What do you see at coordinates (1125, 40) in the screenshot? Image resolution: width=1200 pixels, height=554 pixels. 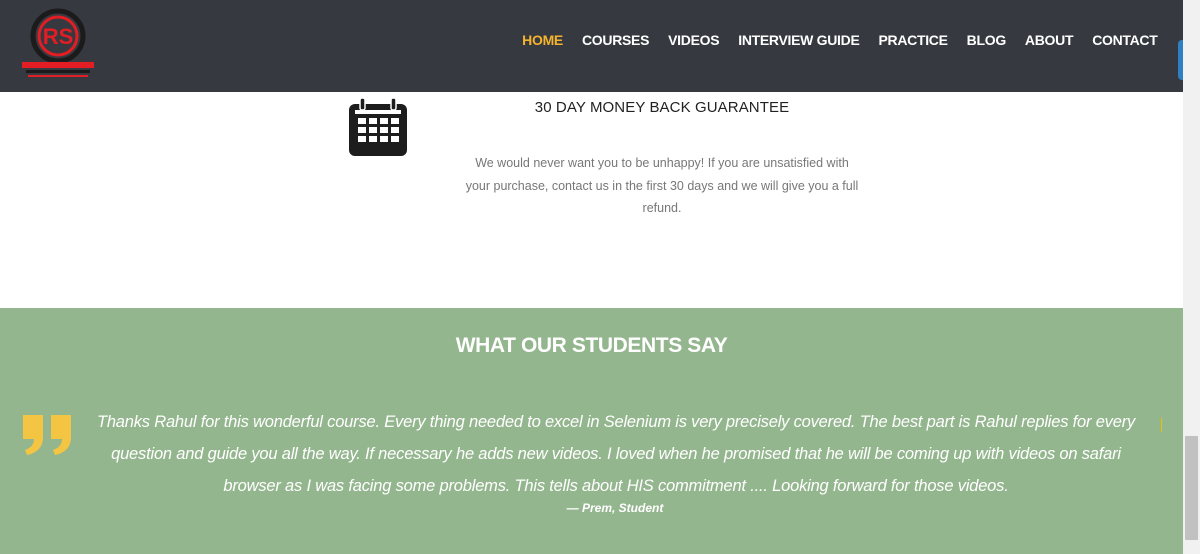 I see `nav-contact: CONTACT` at bounding box center [1125, 40].